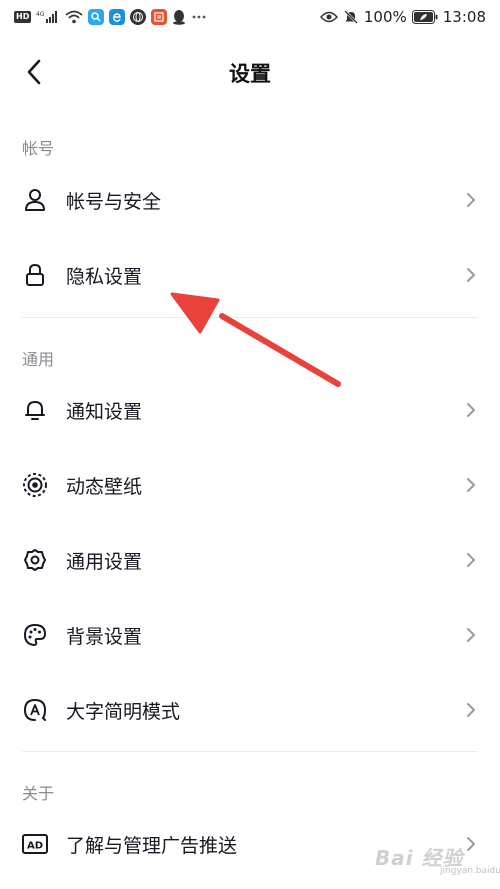  What do you see at coordinates (255, 339) in the screenshot?
I see `annotation-arrow` at bounding box center [255, 339].